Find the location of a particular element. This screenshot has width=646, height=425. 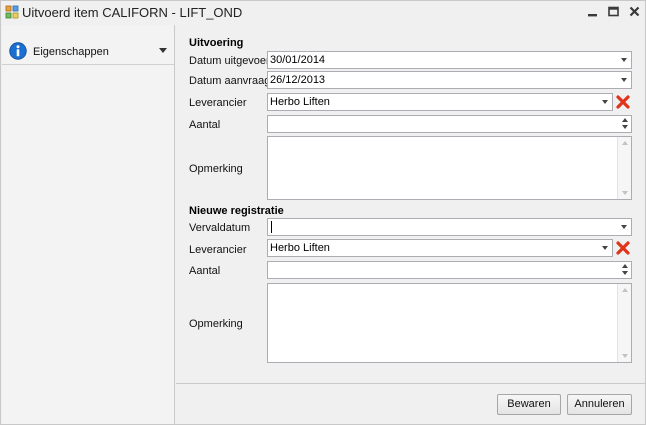

leverancier-value: Herbo Liften is located at coordinates (300, 102).